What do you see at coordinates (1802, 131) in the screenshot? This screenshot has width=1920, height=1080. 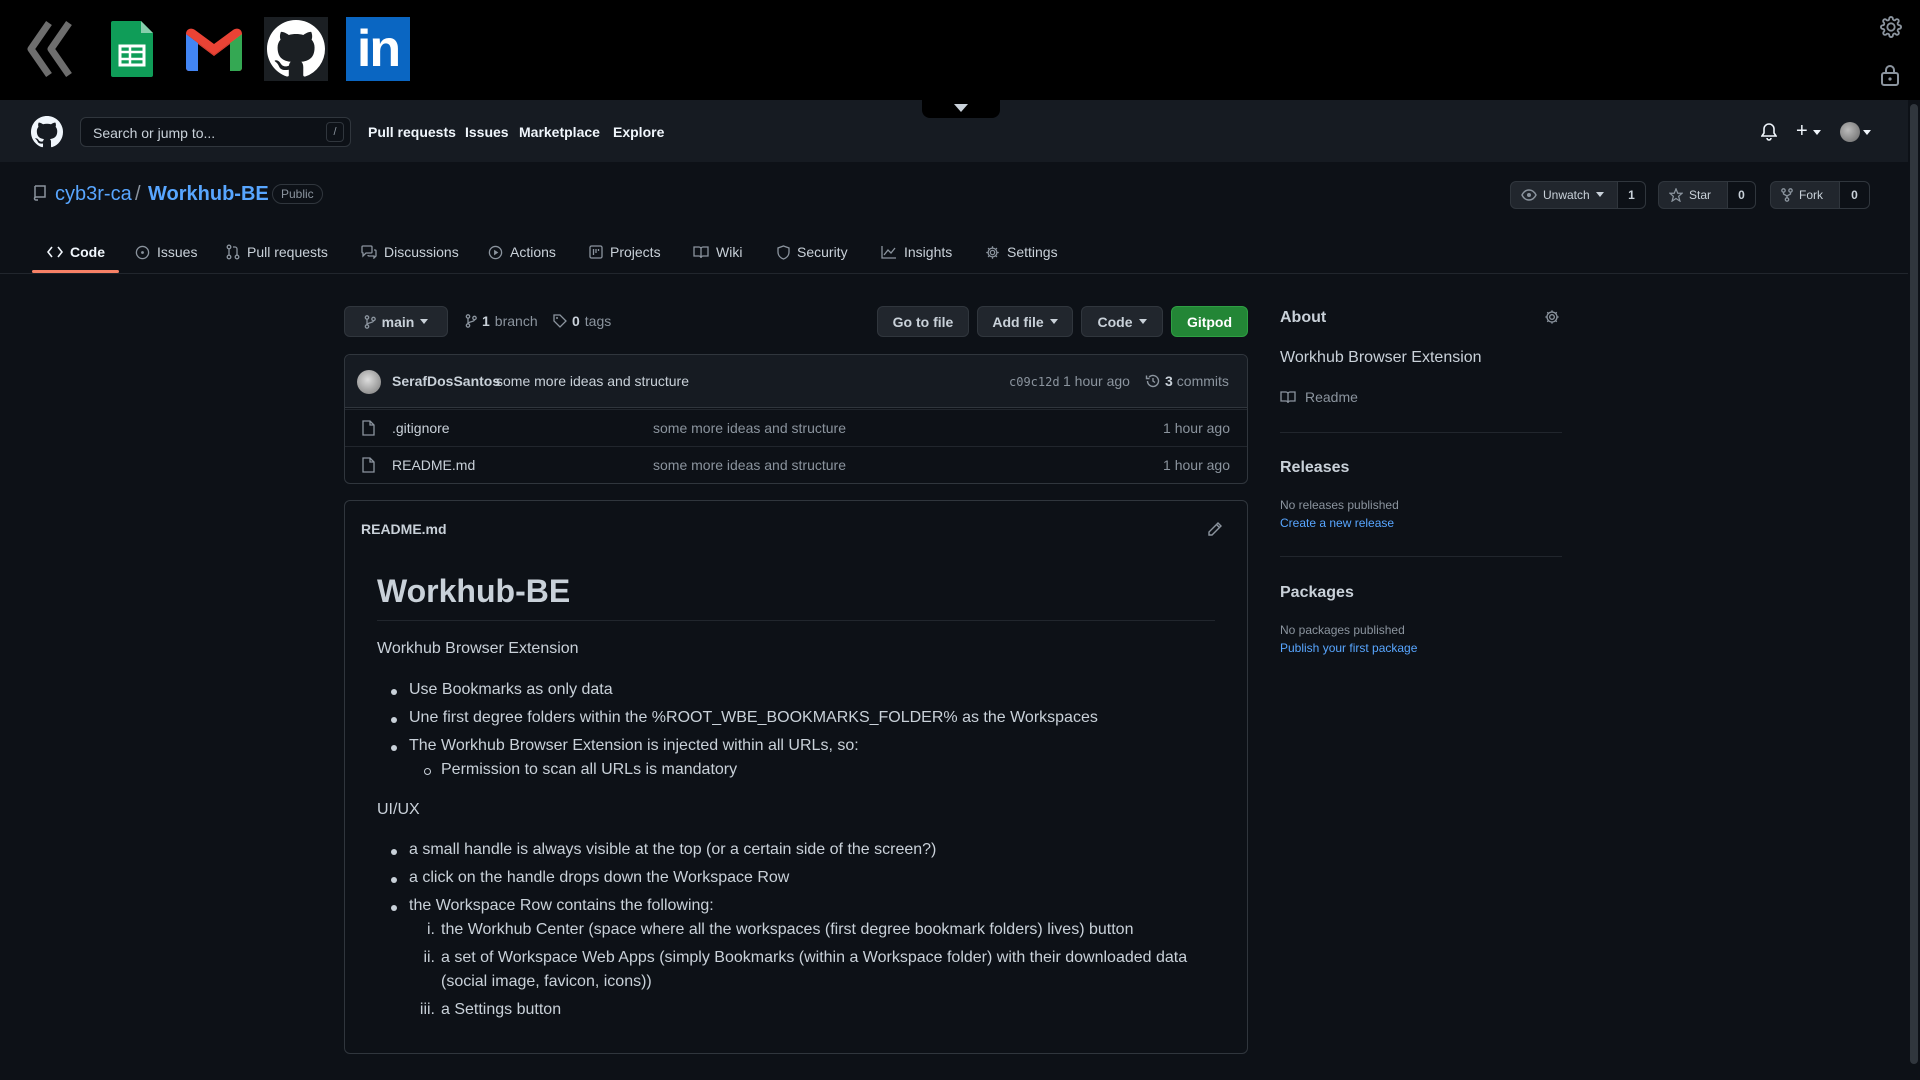 I see `plus-icon: +` at bounding box center [1802, 131].